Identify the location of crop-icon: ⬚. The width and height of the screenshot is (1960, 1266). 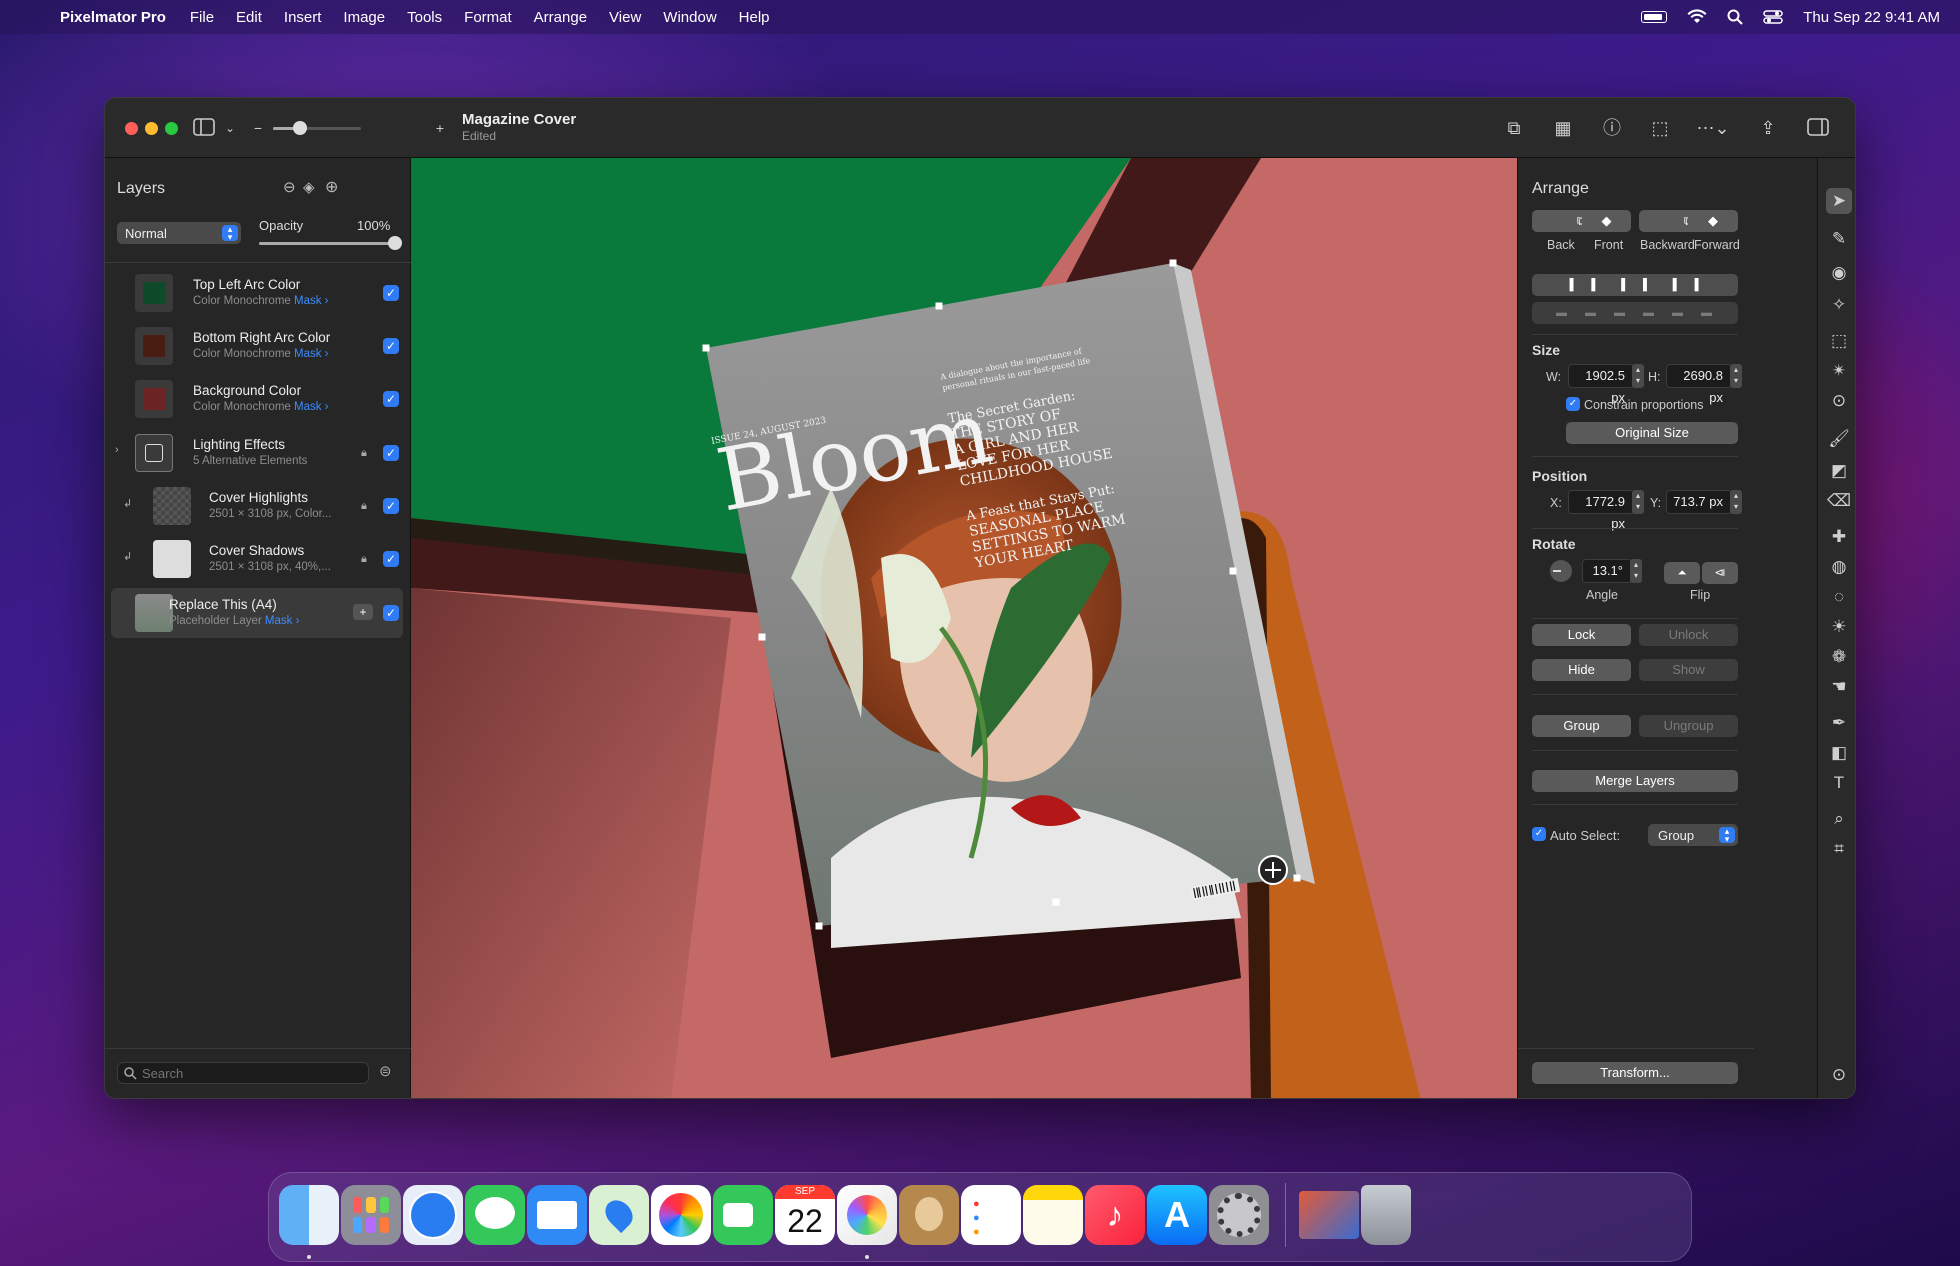
(1660, 128).